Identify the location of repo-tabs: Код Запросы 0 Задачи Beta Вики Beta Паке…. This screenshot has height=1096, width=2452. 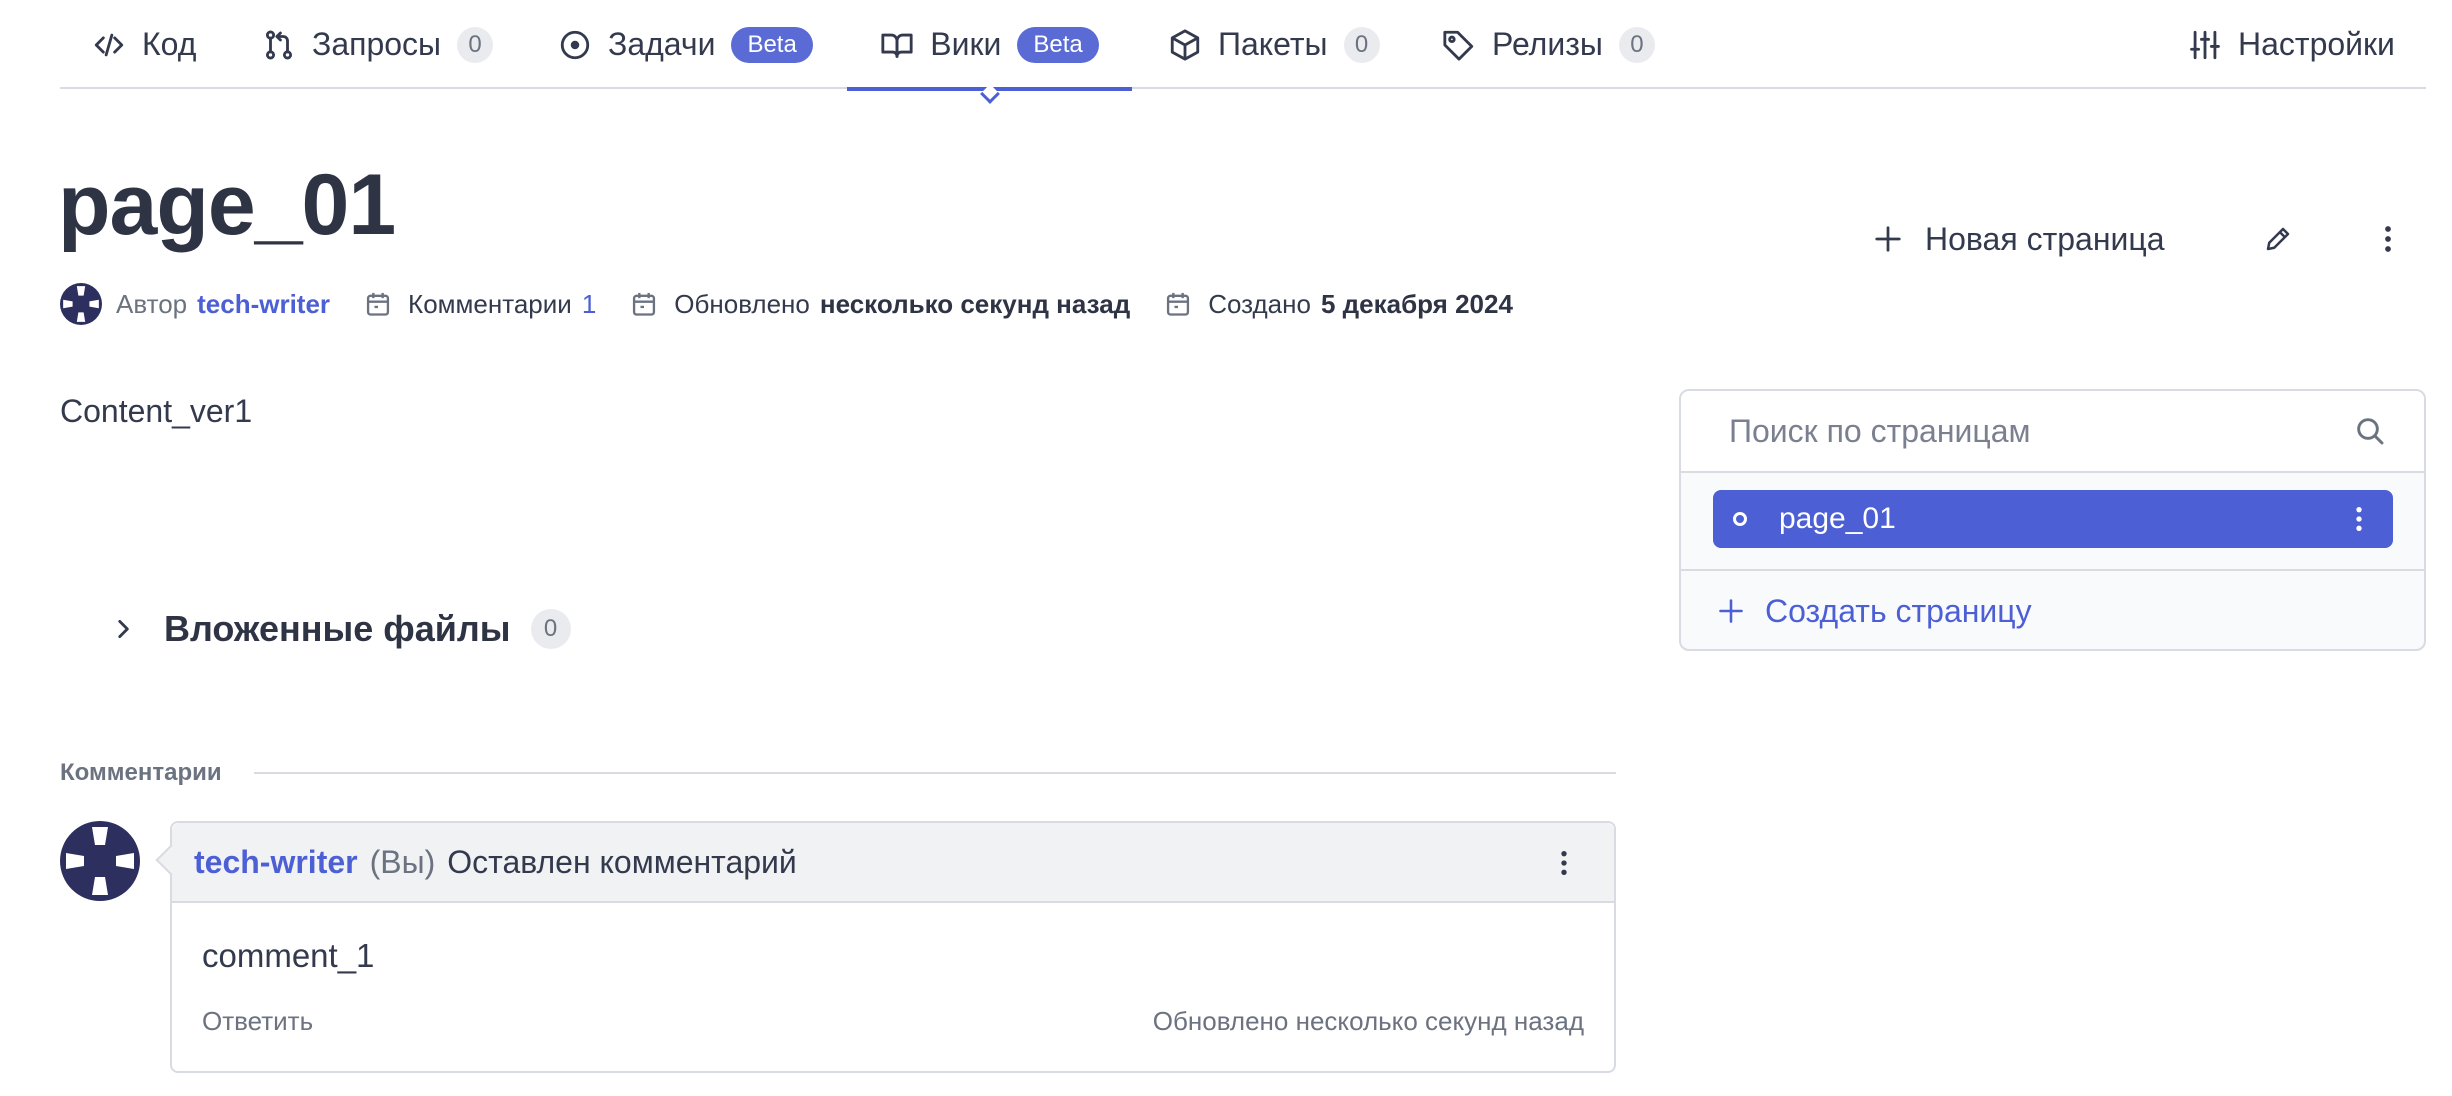
(1243, 52).